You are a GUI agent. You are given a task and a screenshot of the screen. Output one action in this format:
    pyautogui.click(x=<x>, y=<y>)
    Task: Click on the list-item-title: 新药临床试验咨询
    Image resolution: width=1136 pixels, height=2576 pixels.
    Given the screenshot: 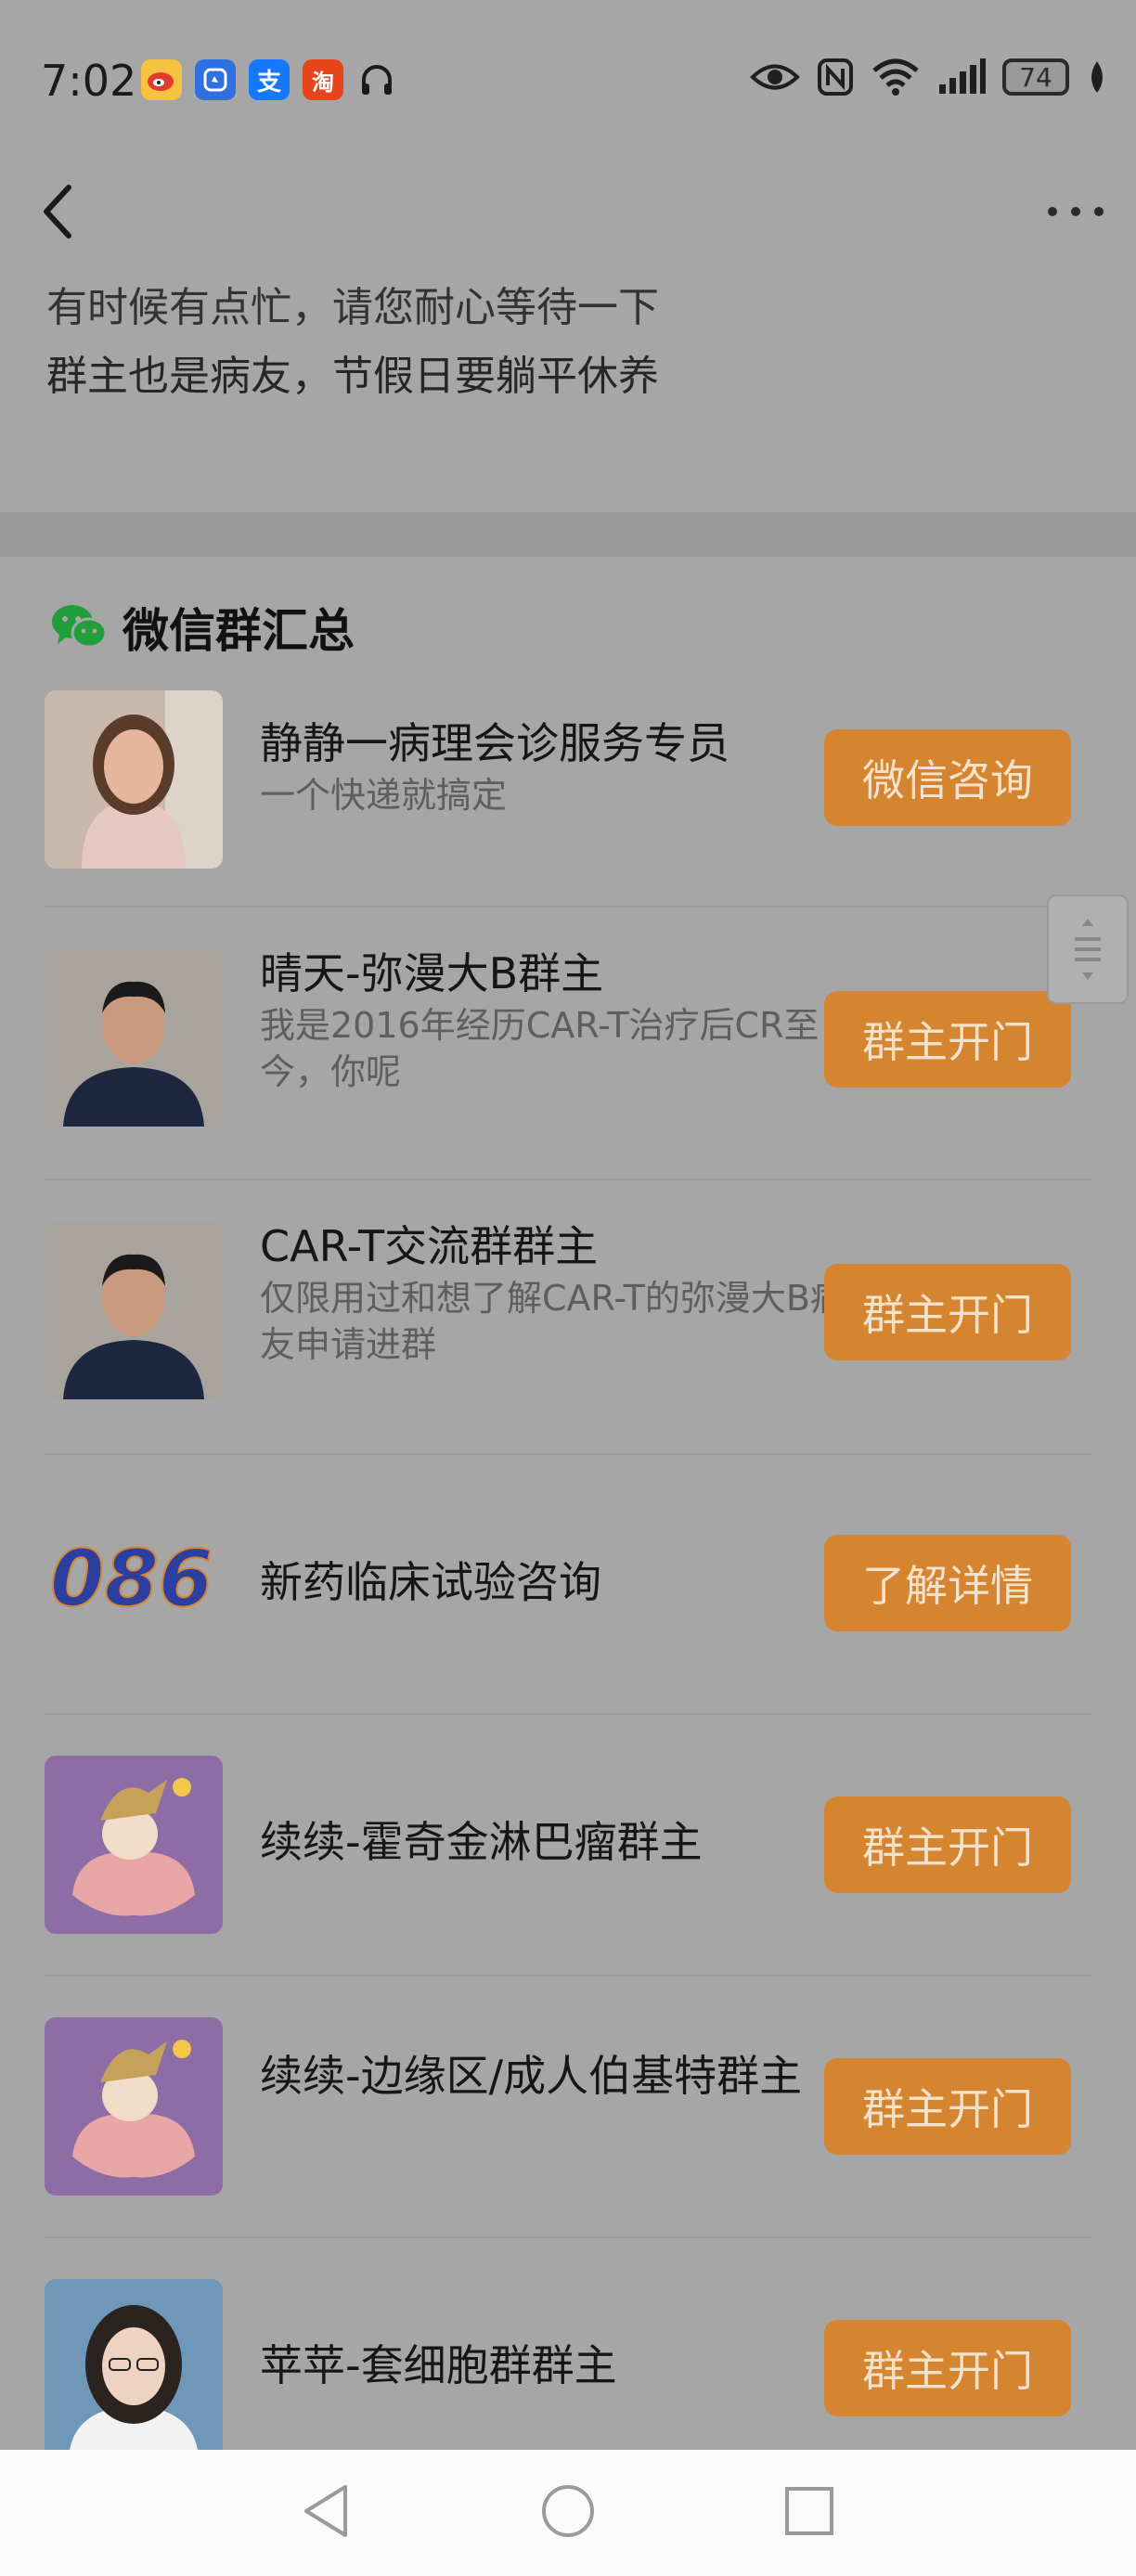 What is the action you would take?
    pyautogui.click(x=430, y=1582)
    